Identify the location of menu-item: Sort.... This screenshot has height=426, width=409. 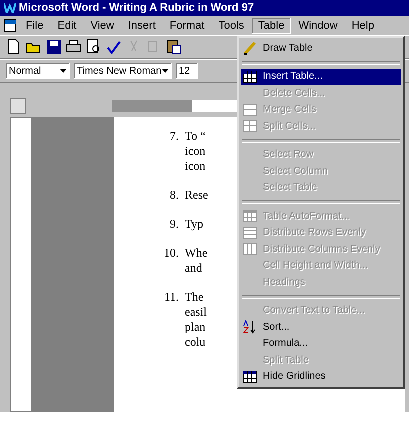
(321, 327).